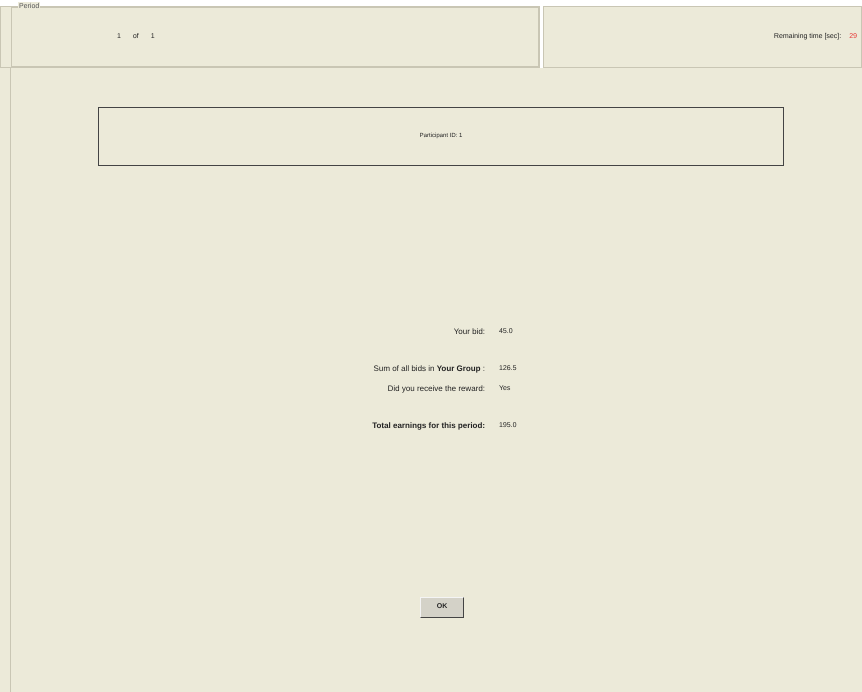  I want to click on result-label: Did you receive the reward:, so click(435, 389).